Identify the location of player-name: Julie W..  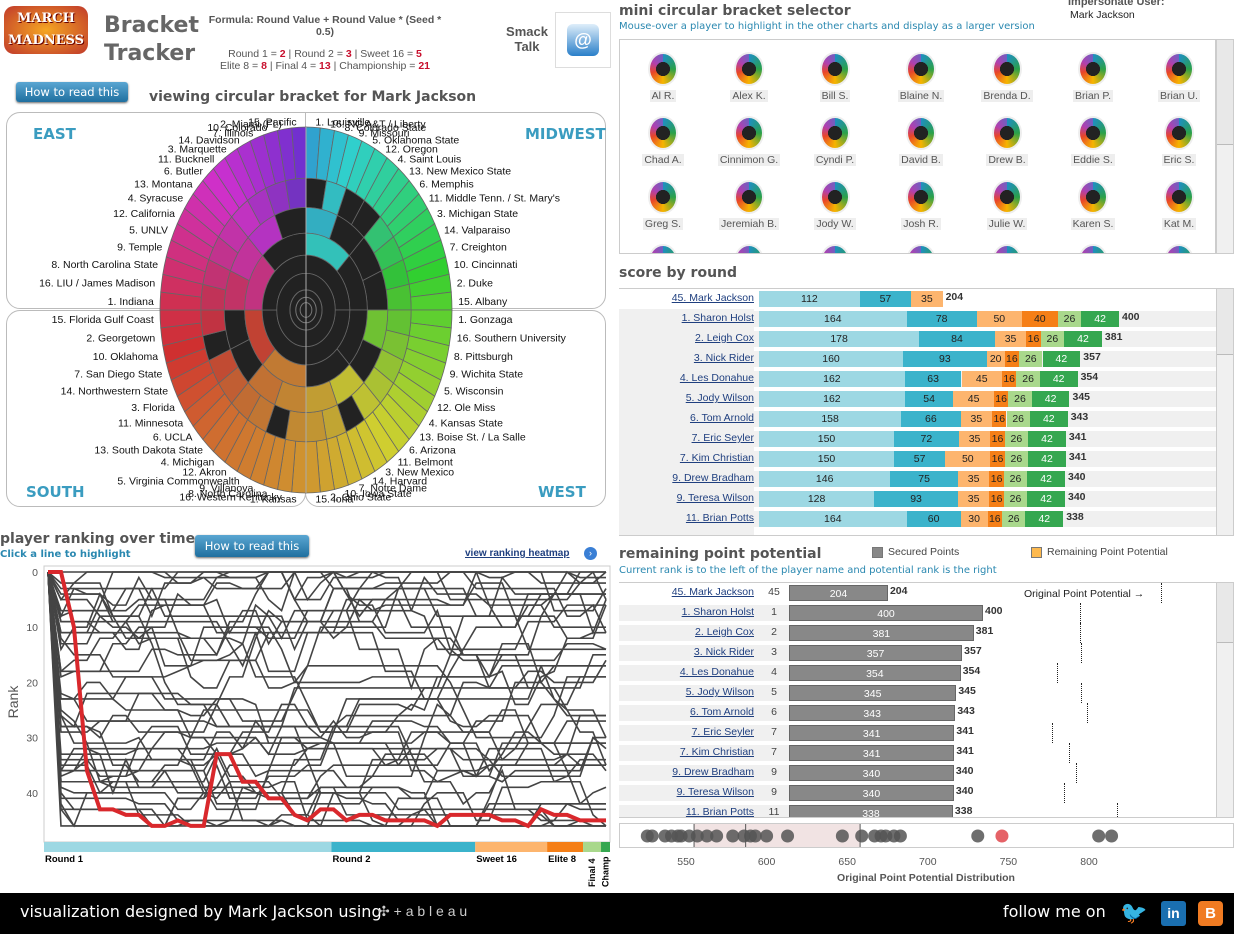
(1007, 224).